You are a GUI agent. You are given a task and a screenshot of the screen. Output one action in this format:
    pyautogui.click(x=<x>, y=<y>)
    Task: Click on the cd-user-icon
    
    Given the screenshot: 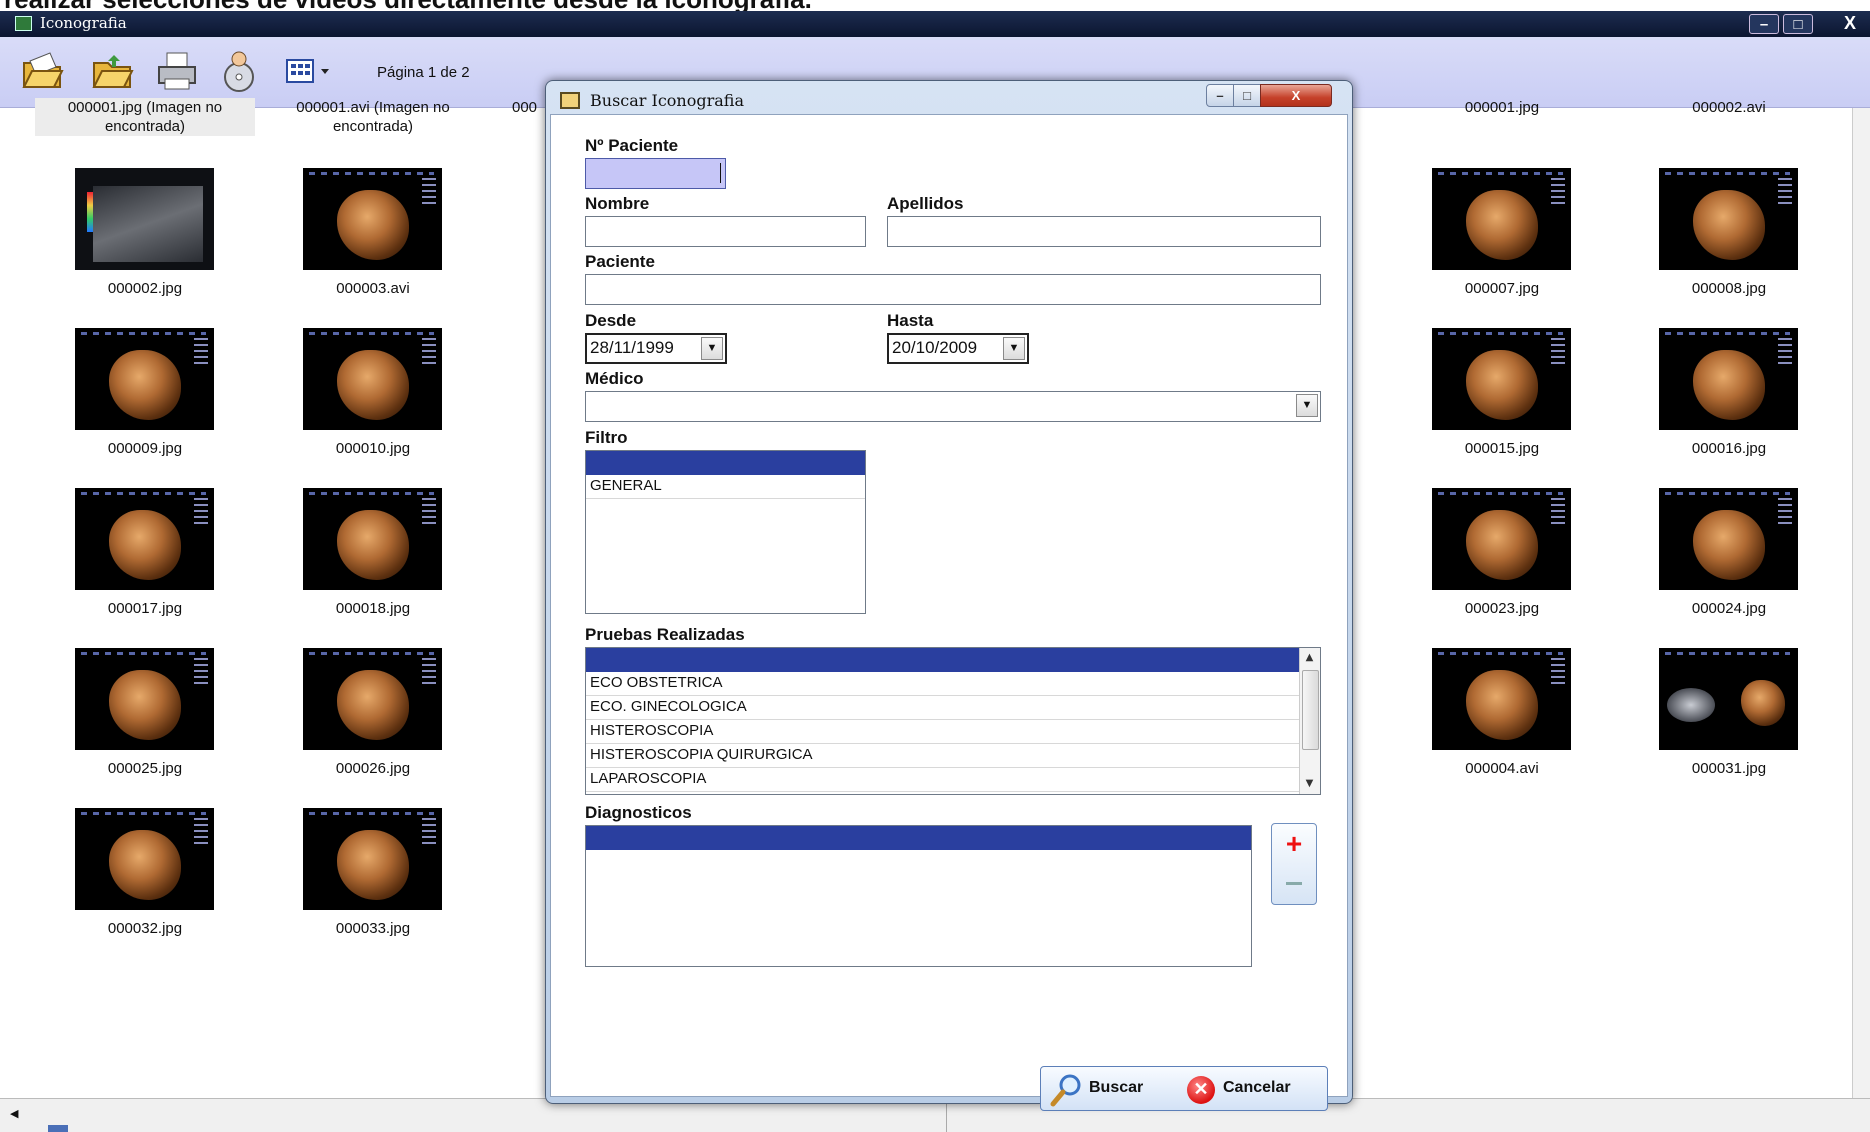 What is the action you would take?
    pyautogui.click(x=239, y=71)
    